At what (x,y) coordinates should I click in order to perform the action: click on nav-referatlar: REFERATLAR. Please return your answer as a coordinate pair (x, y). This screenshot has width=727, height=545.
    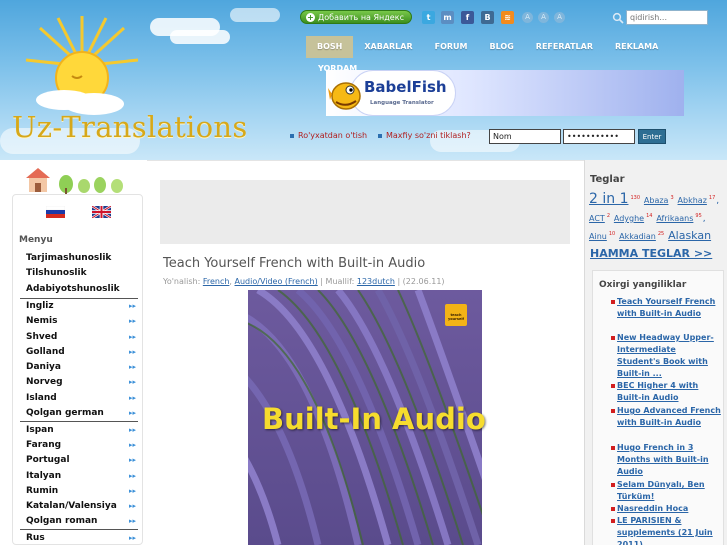
    Looking at the image, I should click on (564, 47).